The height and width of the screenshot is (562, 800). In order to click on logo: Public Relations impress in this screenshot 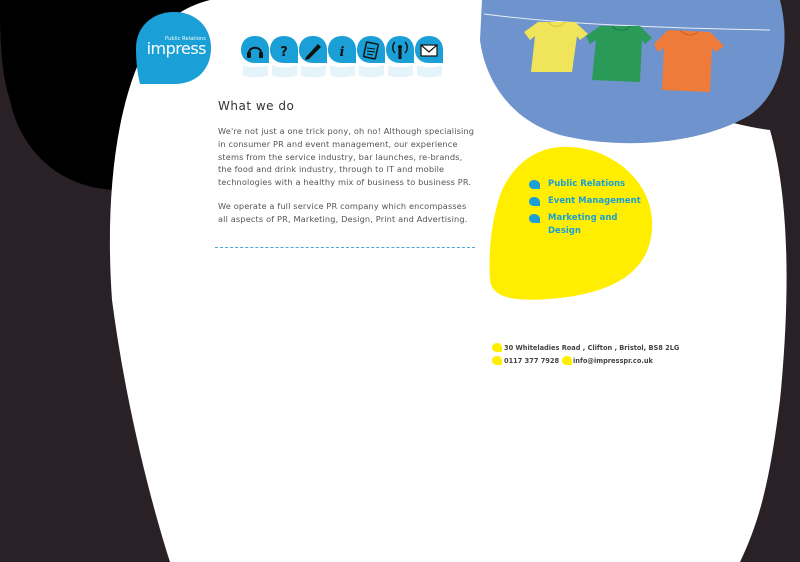, I will do `click(174, 49)`.